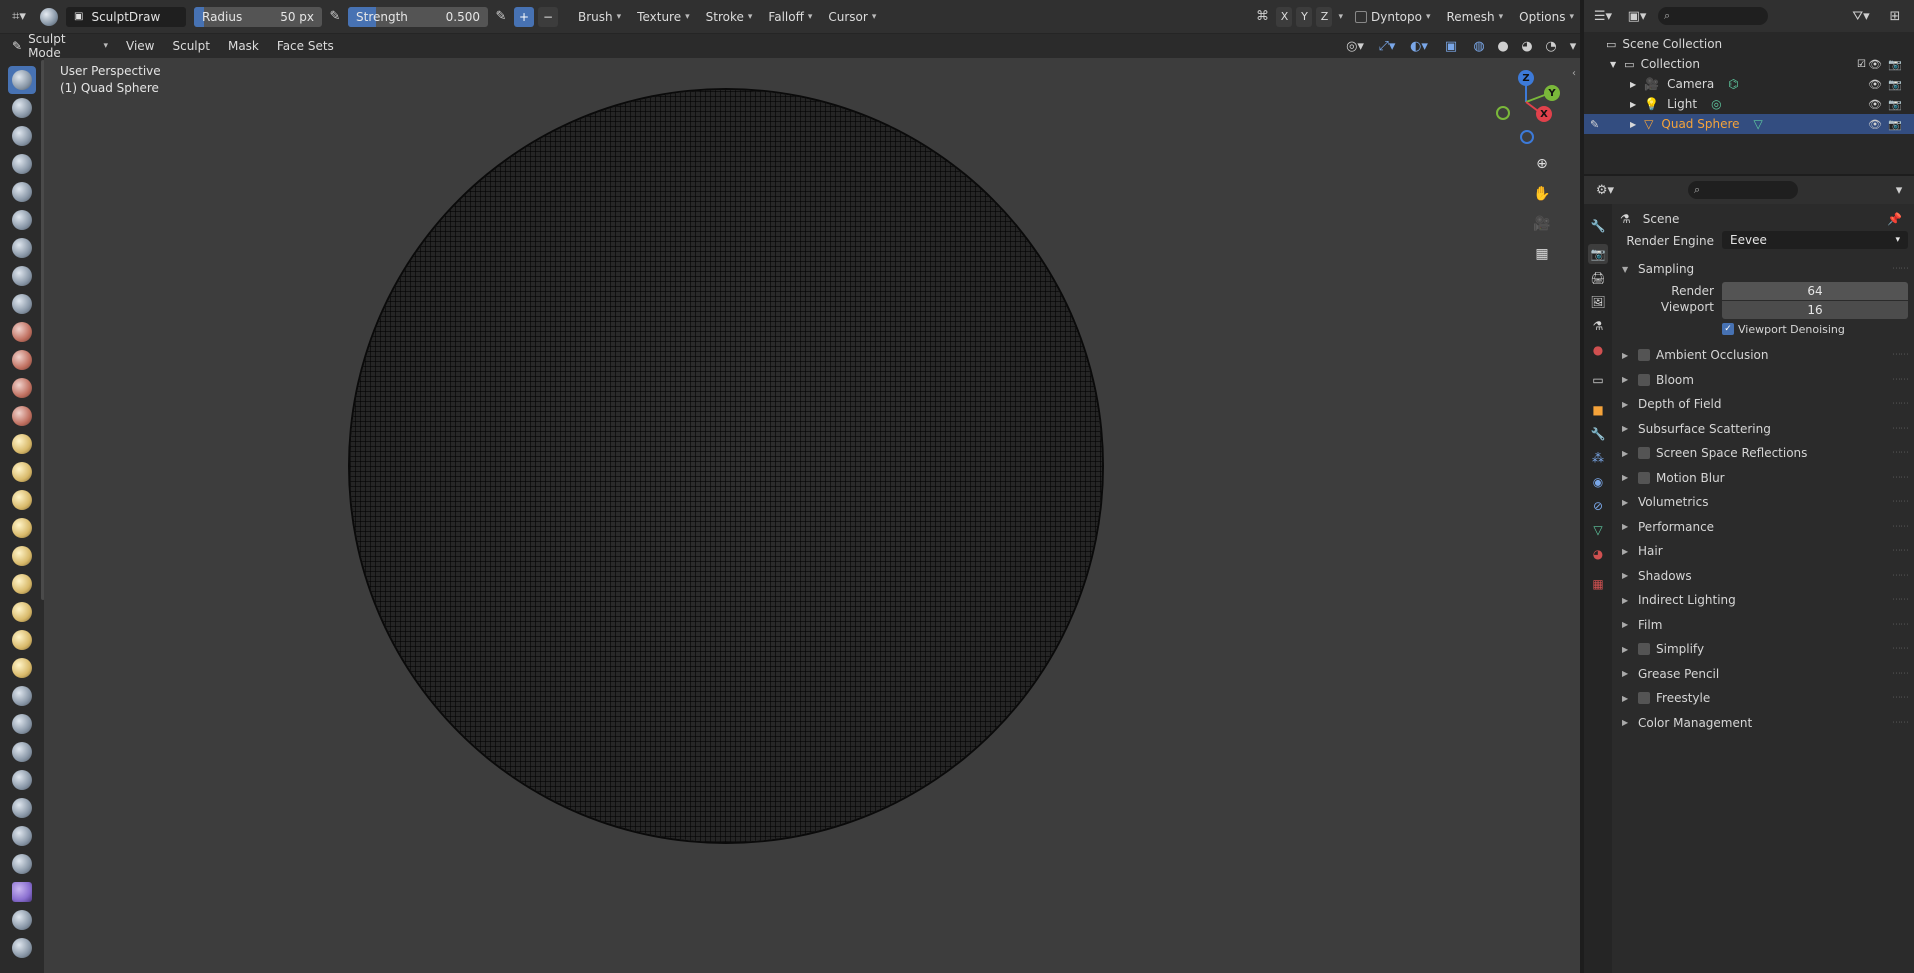  Describe the element at coordinates (22, 444) in the screenshot. I see `multiplane-scrape-tool` at that location.